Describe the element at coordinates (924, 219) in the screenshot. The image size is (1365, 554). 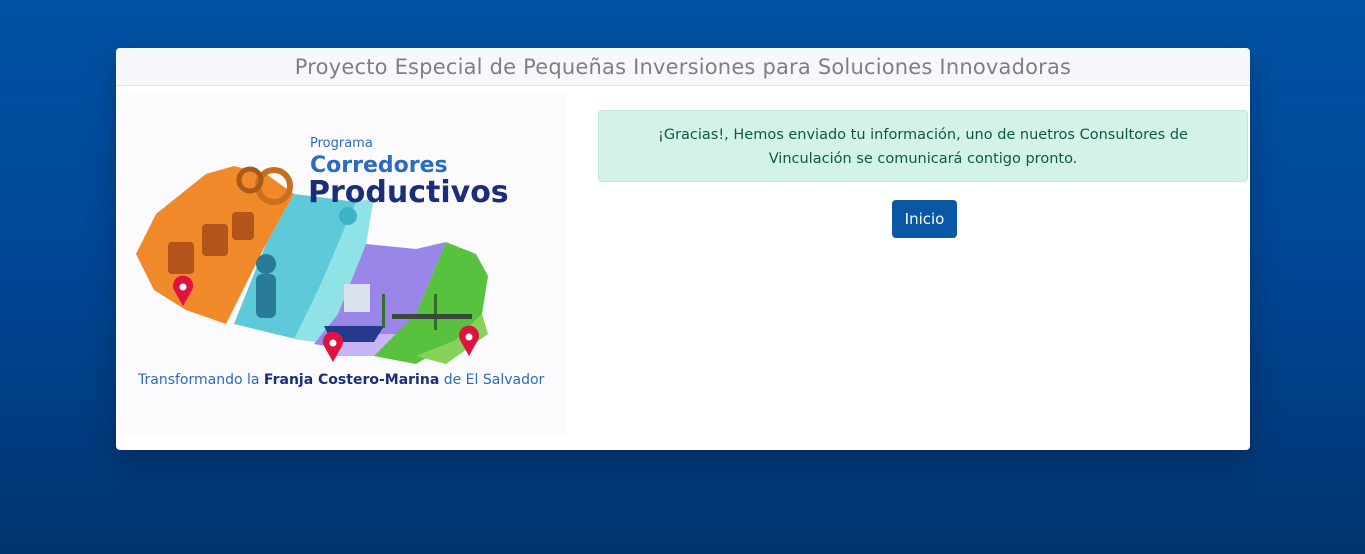
I see `home-button: Inicio` at that location.